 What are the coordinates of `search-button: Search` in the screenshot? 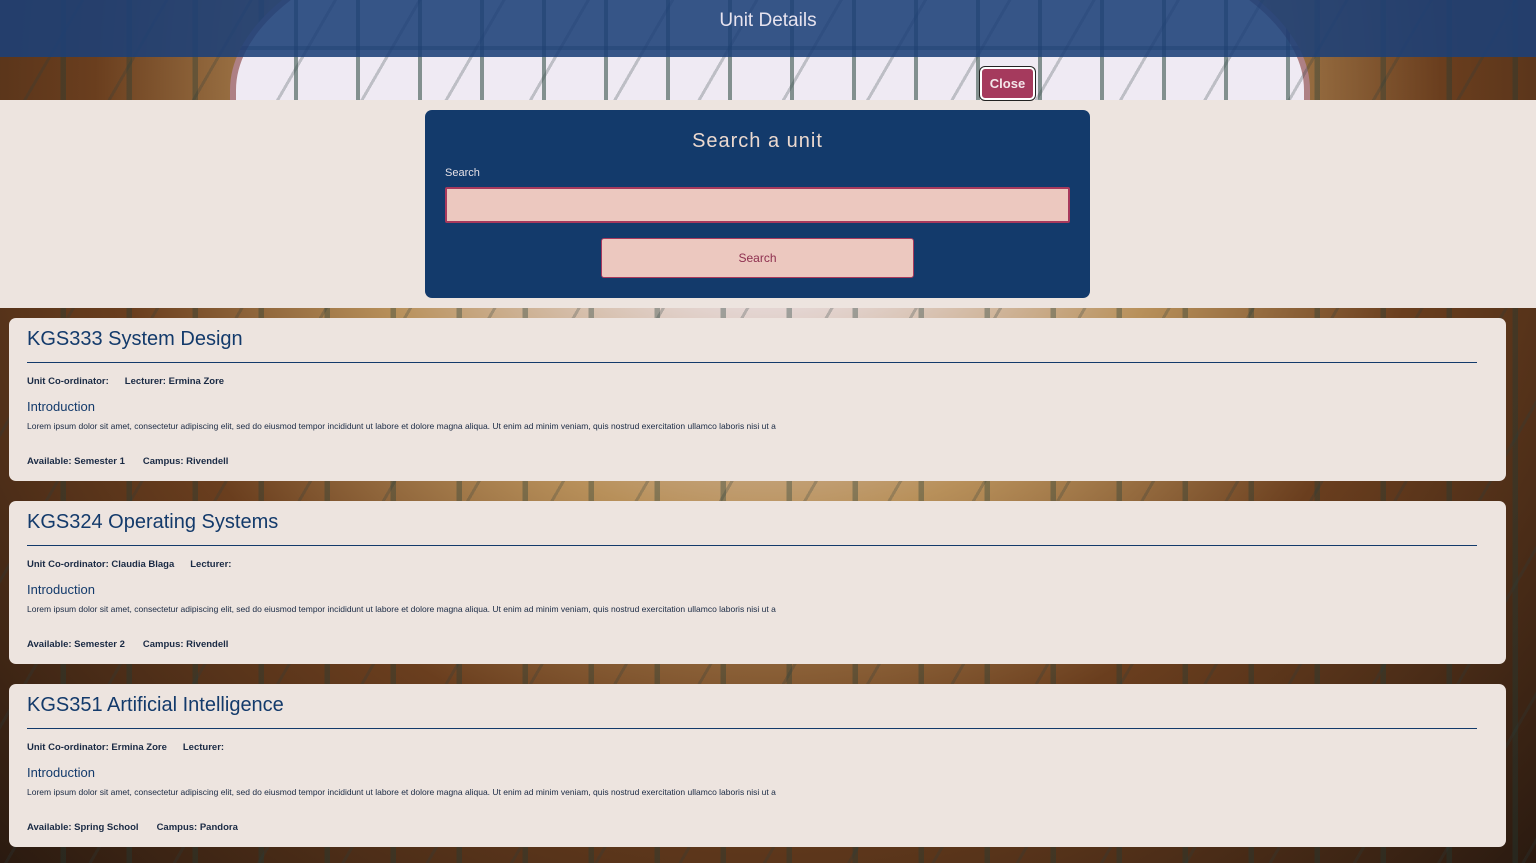 It's located at (757, 258).